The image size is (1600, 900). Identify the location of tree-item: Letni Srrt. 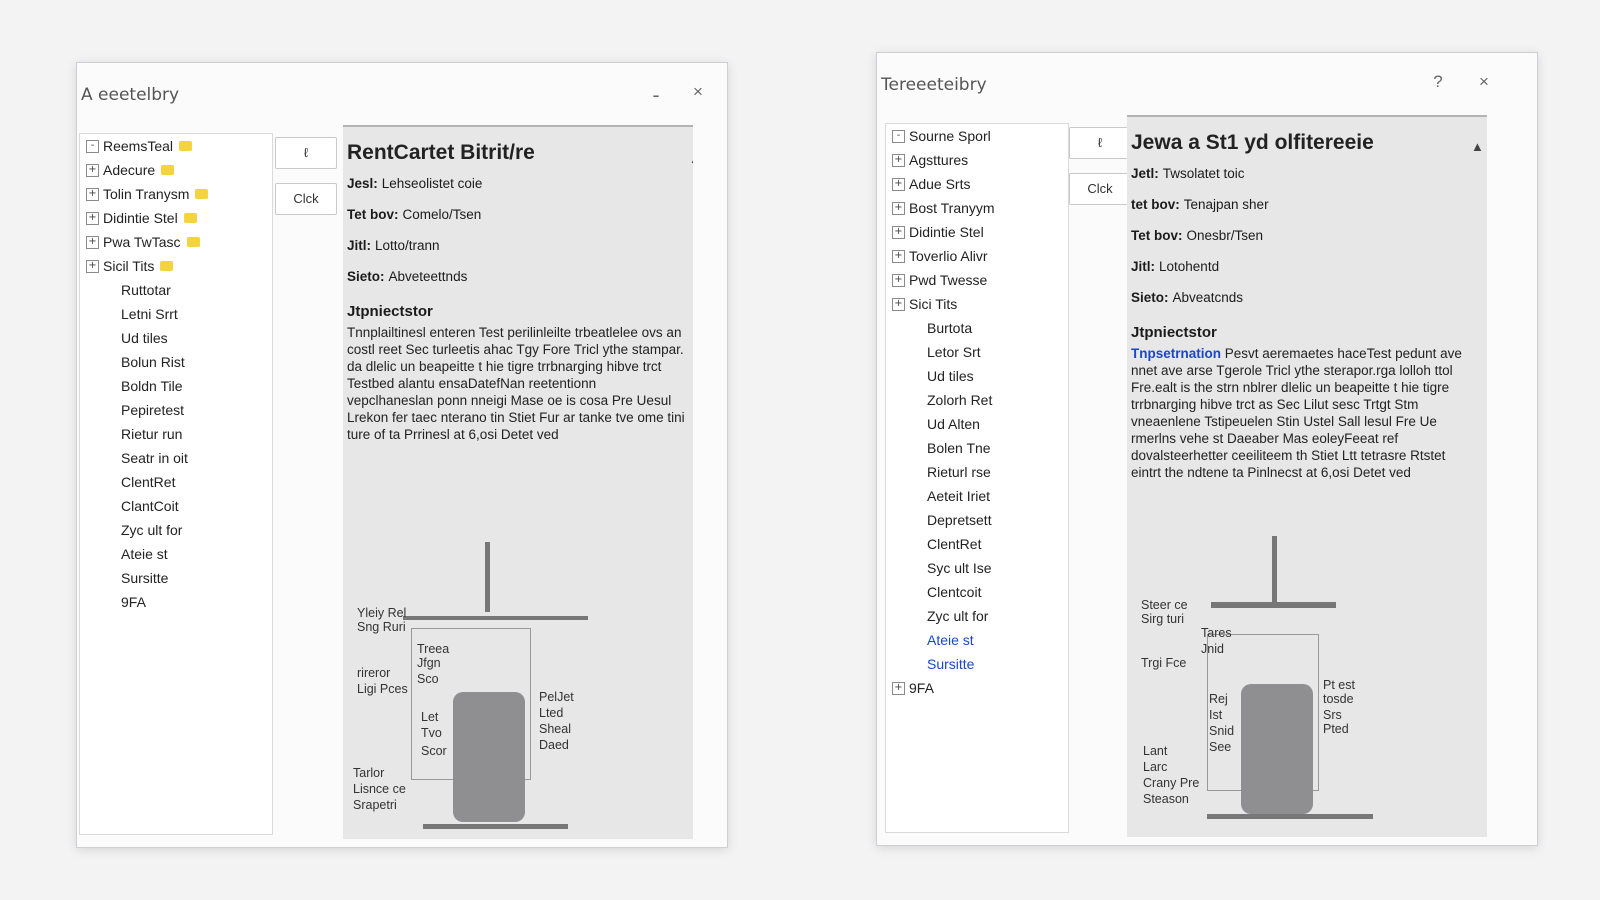
(176, 314).